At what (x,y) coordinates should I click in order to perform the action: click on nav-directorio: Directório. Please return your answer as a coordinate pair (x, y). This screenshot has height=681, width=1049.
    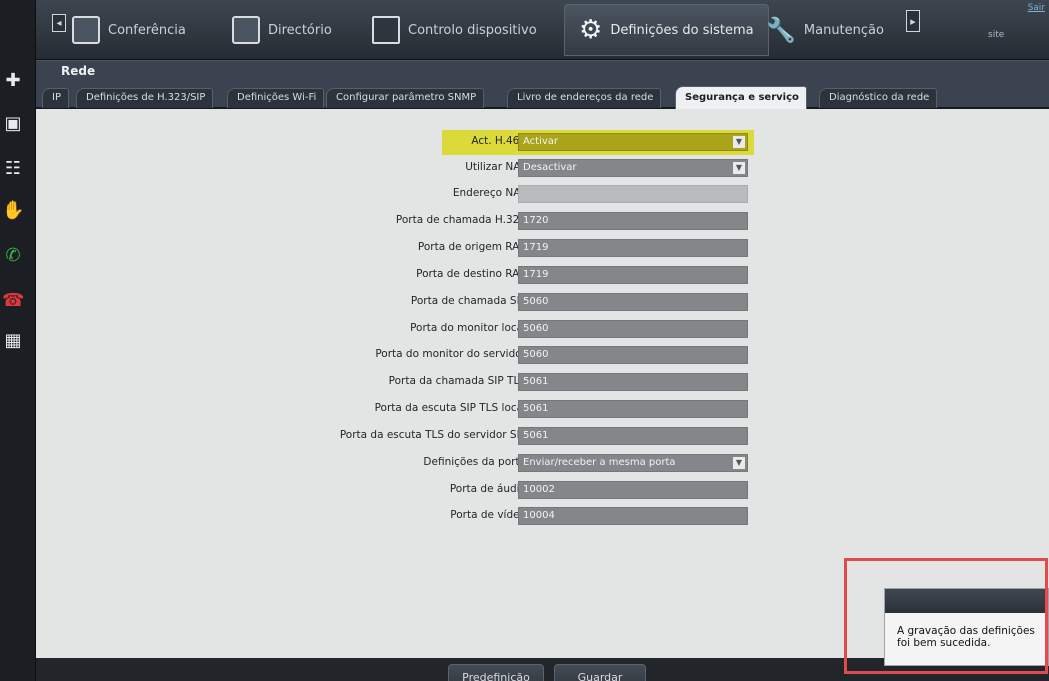
    Looking at the image, I should click on (282, 30).